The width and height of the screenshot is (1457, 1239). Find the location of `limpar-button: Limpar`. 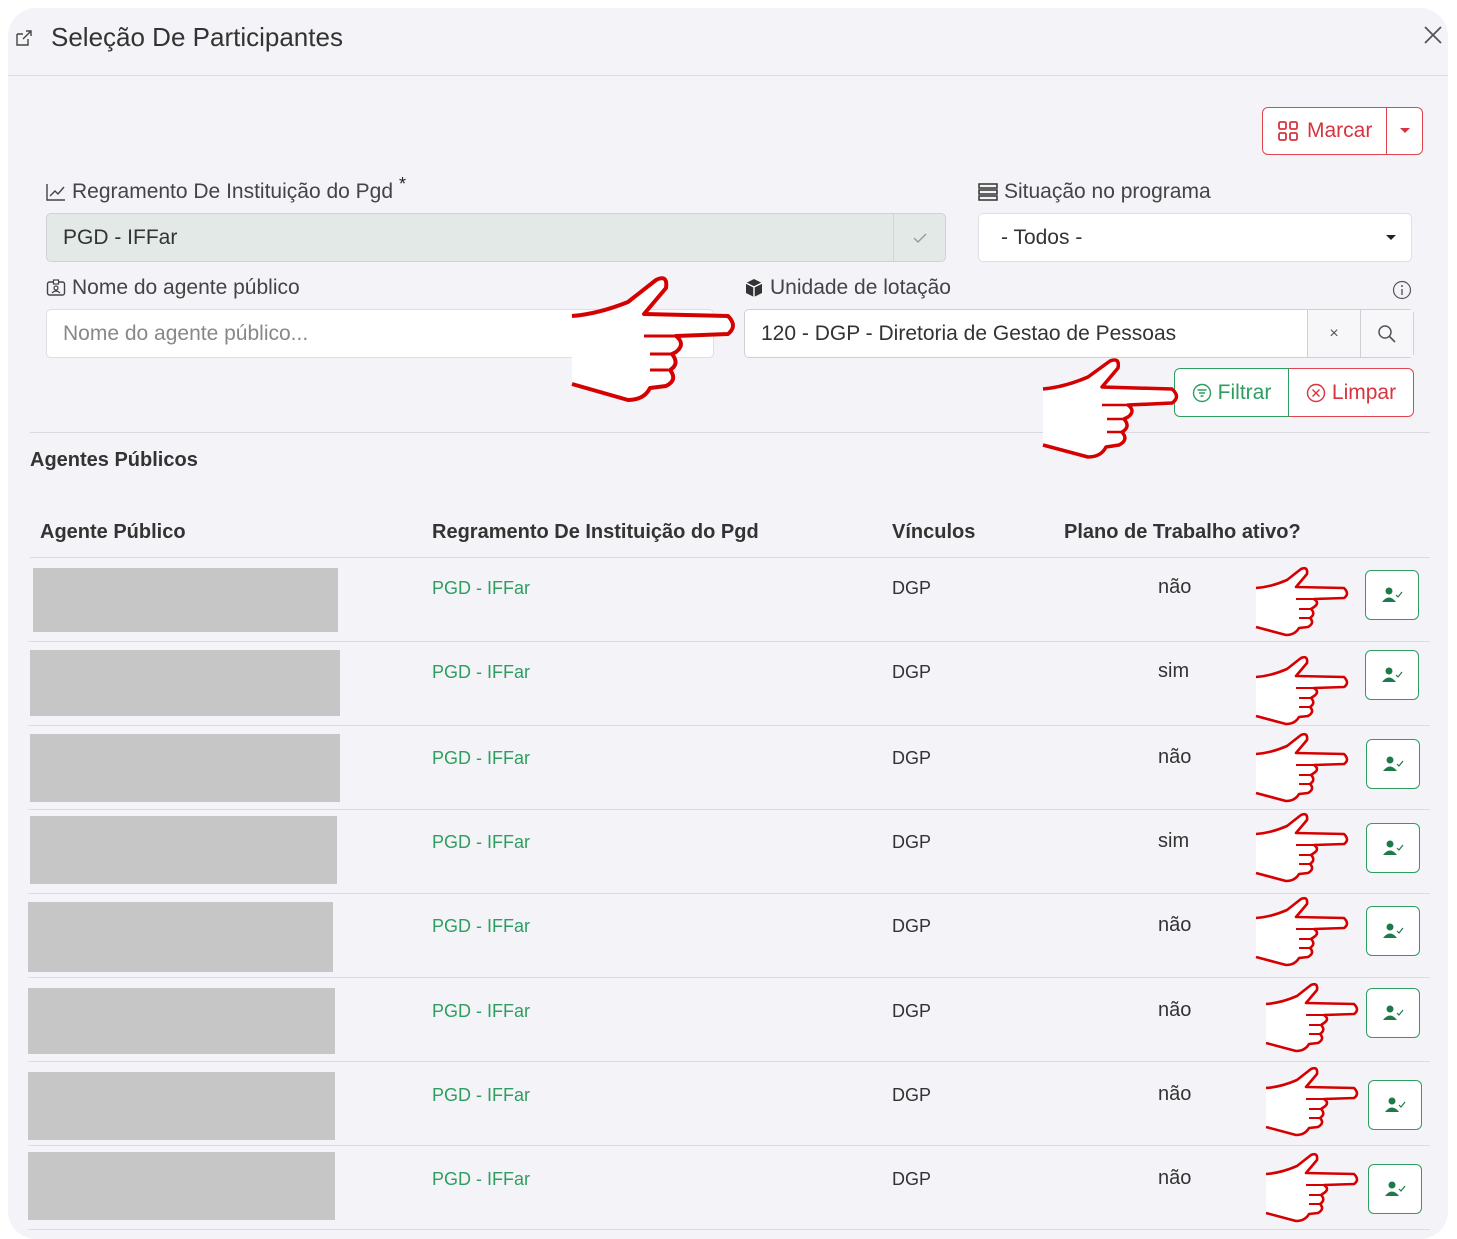

limpar-button: Limpar is located at coordinates (1351, 392).